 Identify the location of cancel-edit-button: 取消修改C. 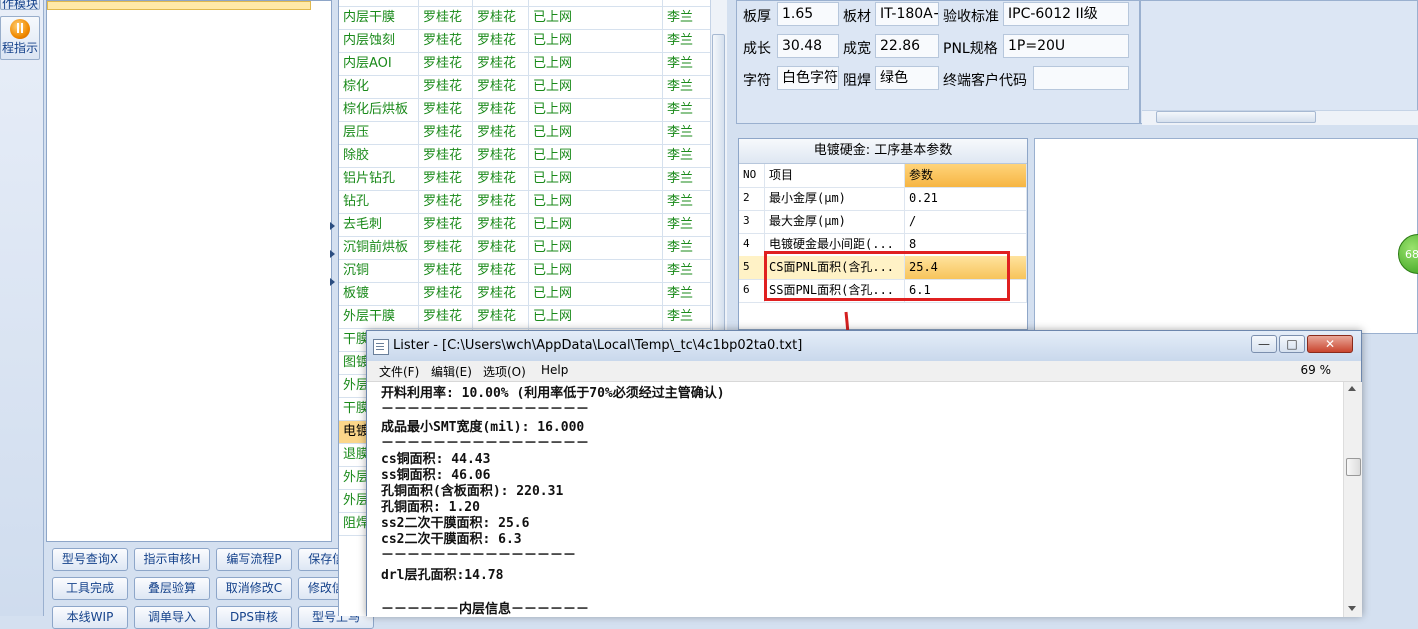
(254, 588).